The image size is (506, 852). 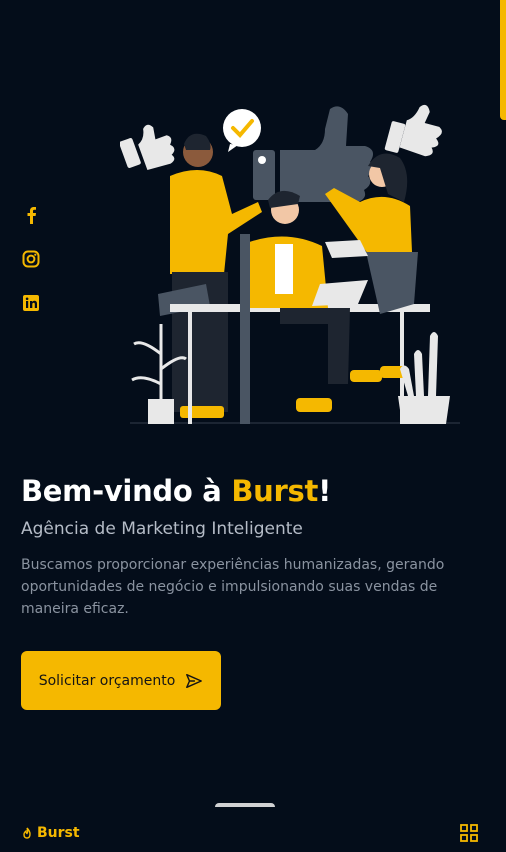 I want to click on send-icon, so click(x=194, y=680).